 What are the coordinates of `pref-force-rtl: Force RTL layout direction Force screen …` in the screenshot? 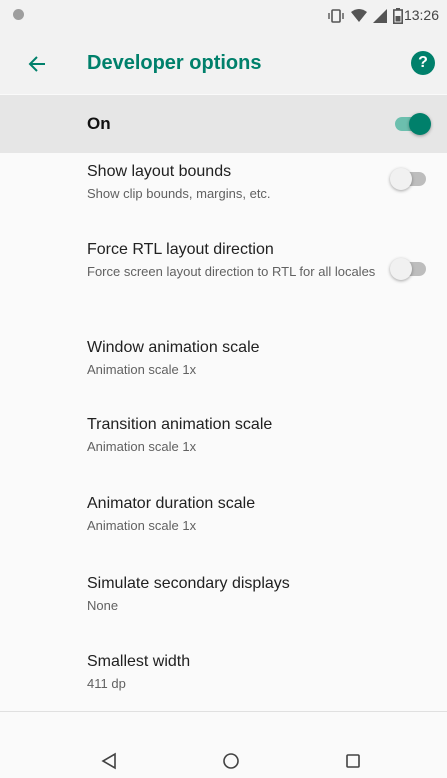 It's located at (232, 260).